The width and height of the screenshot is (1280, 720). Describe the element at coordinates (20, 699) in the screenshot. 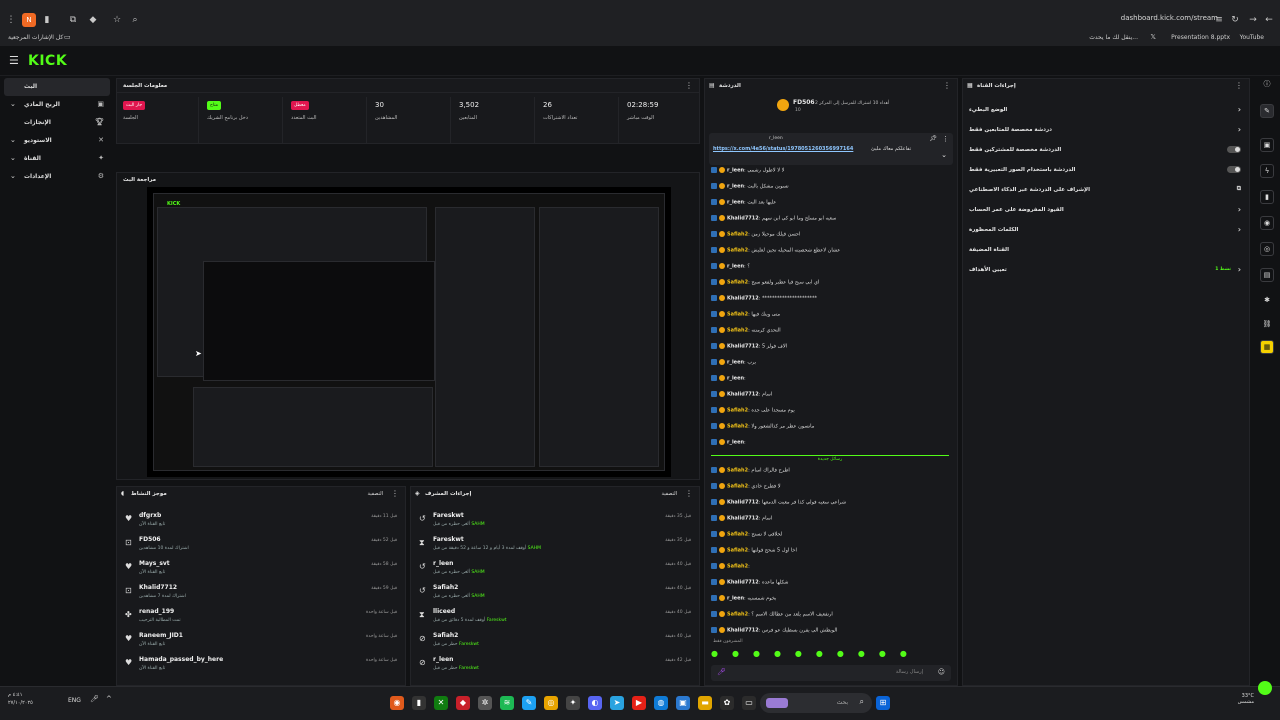

I see `clock: ٤:٤١ م ٢٧/١٠/٢٠٢٥` at that location.